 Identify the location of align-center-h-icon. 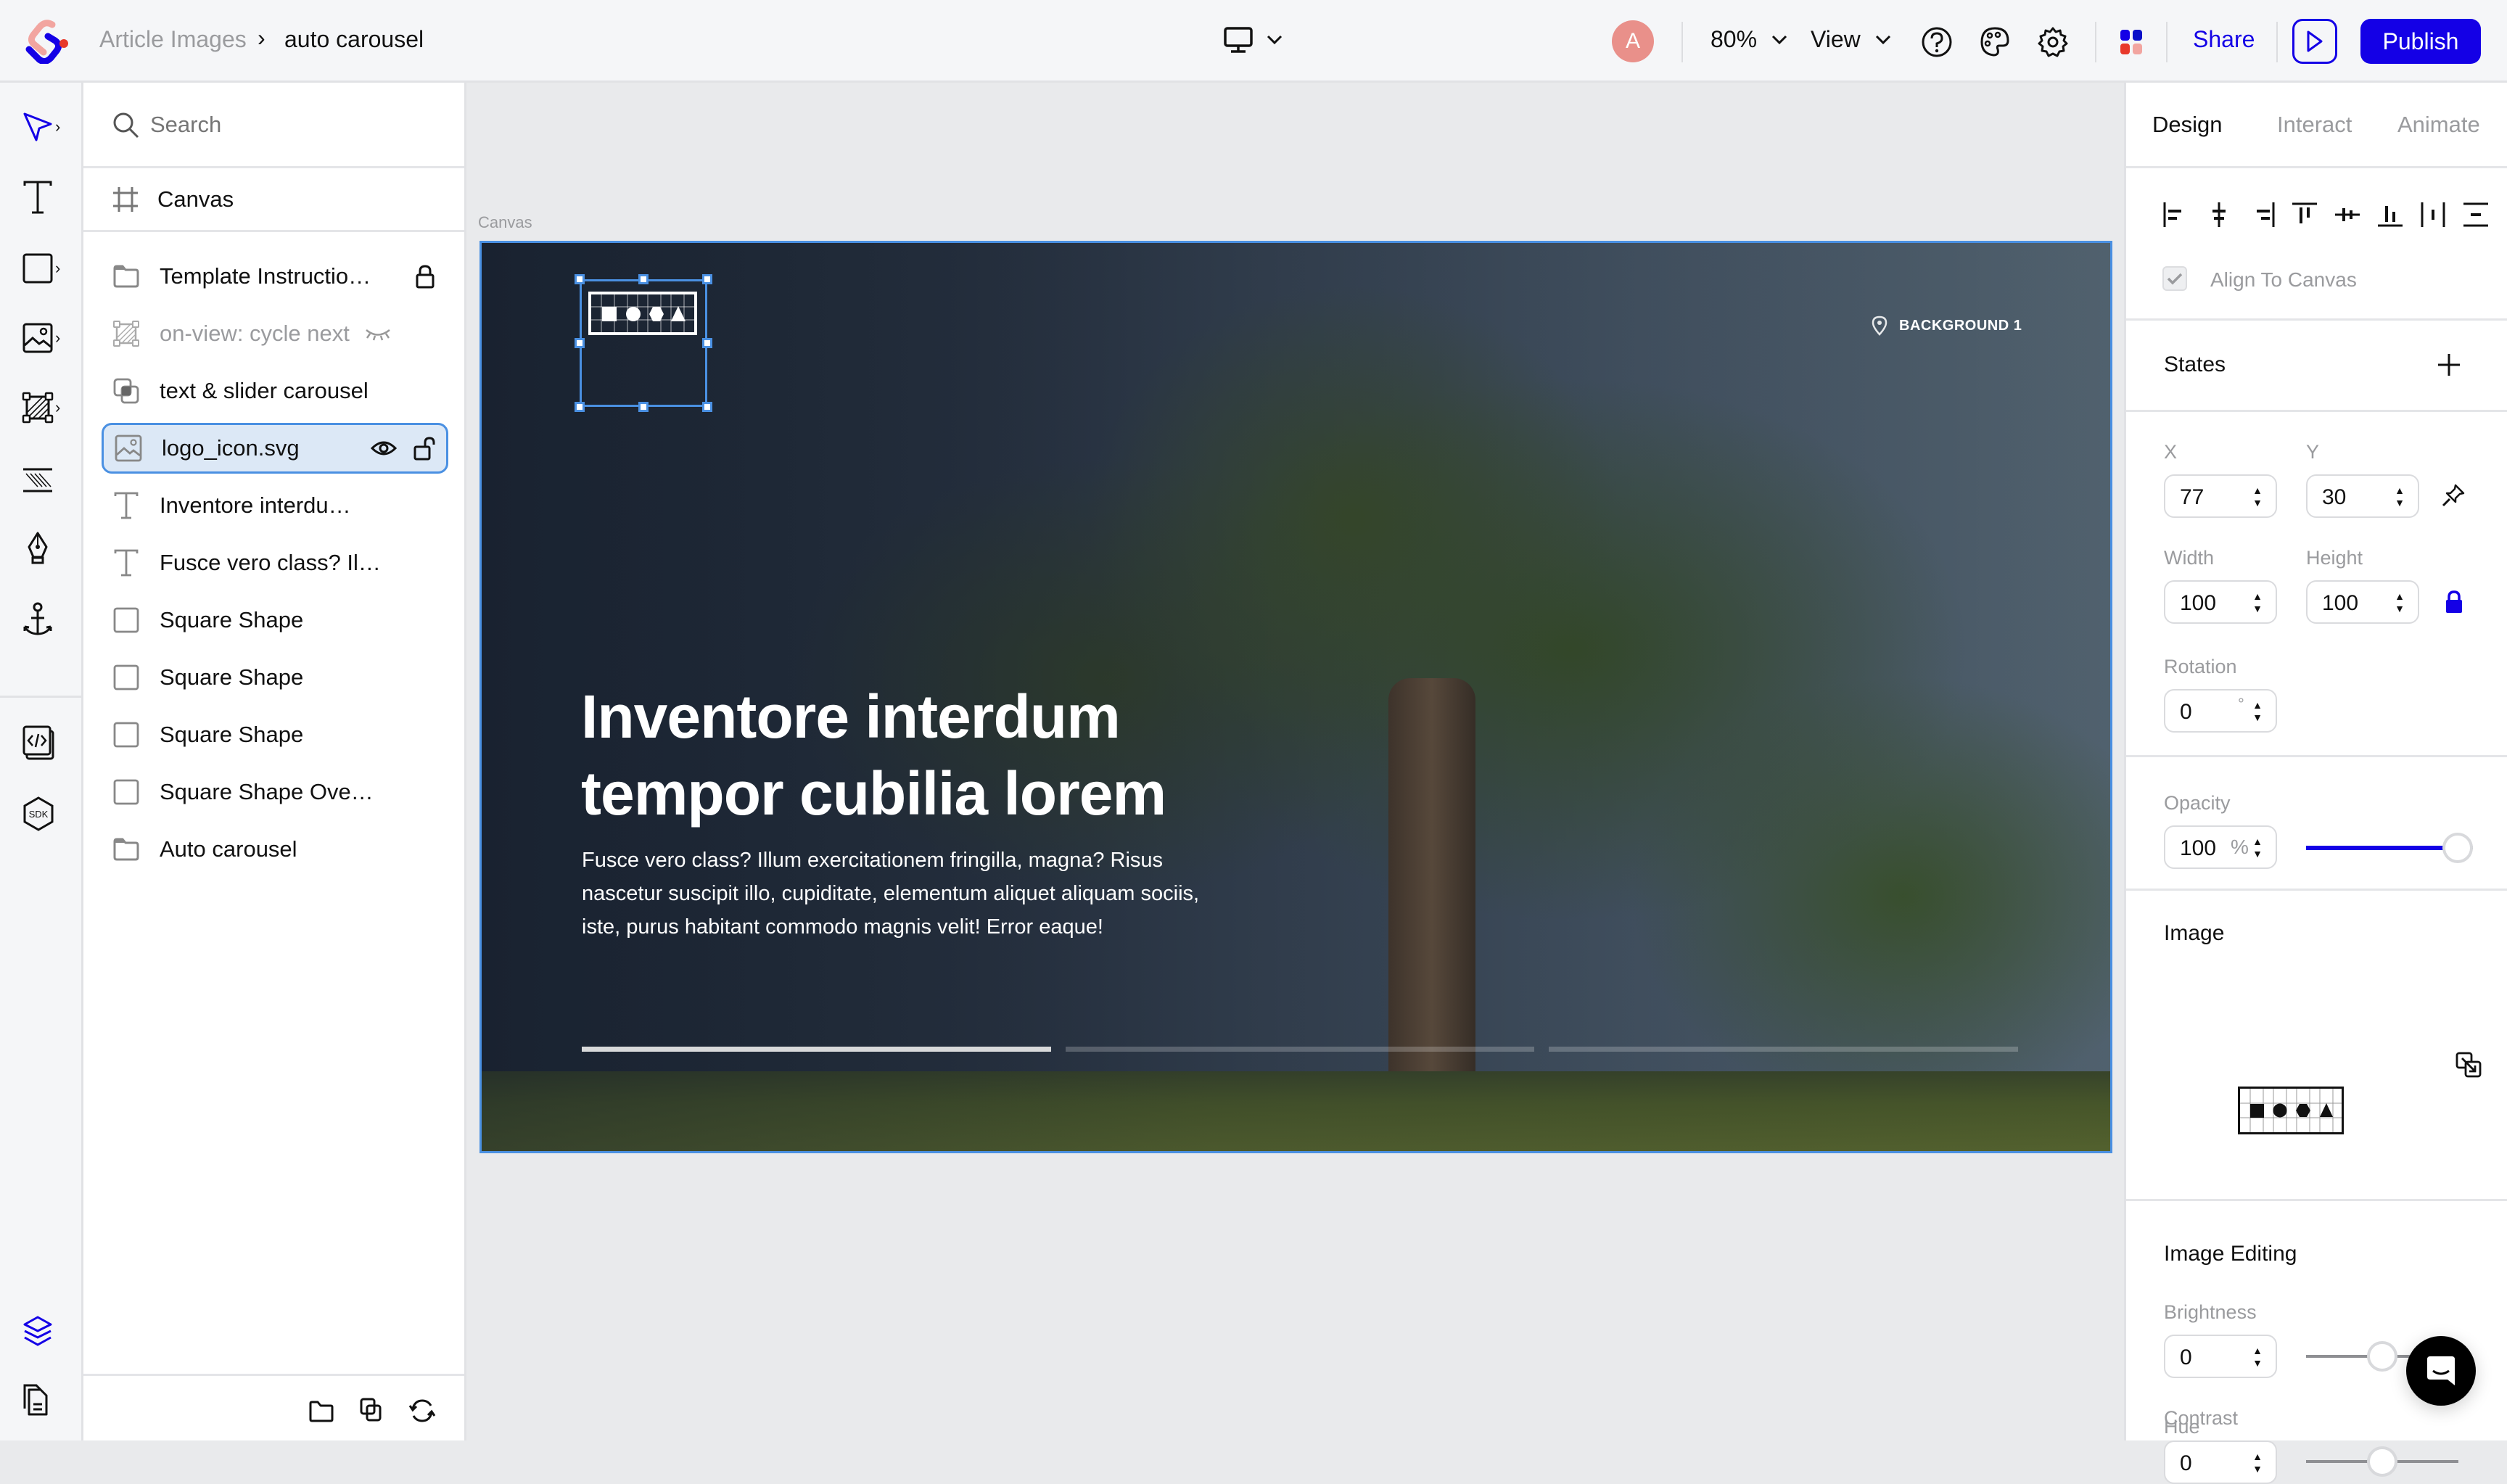
(2219, 215).